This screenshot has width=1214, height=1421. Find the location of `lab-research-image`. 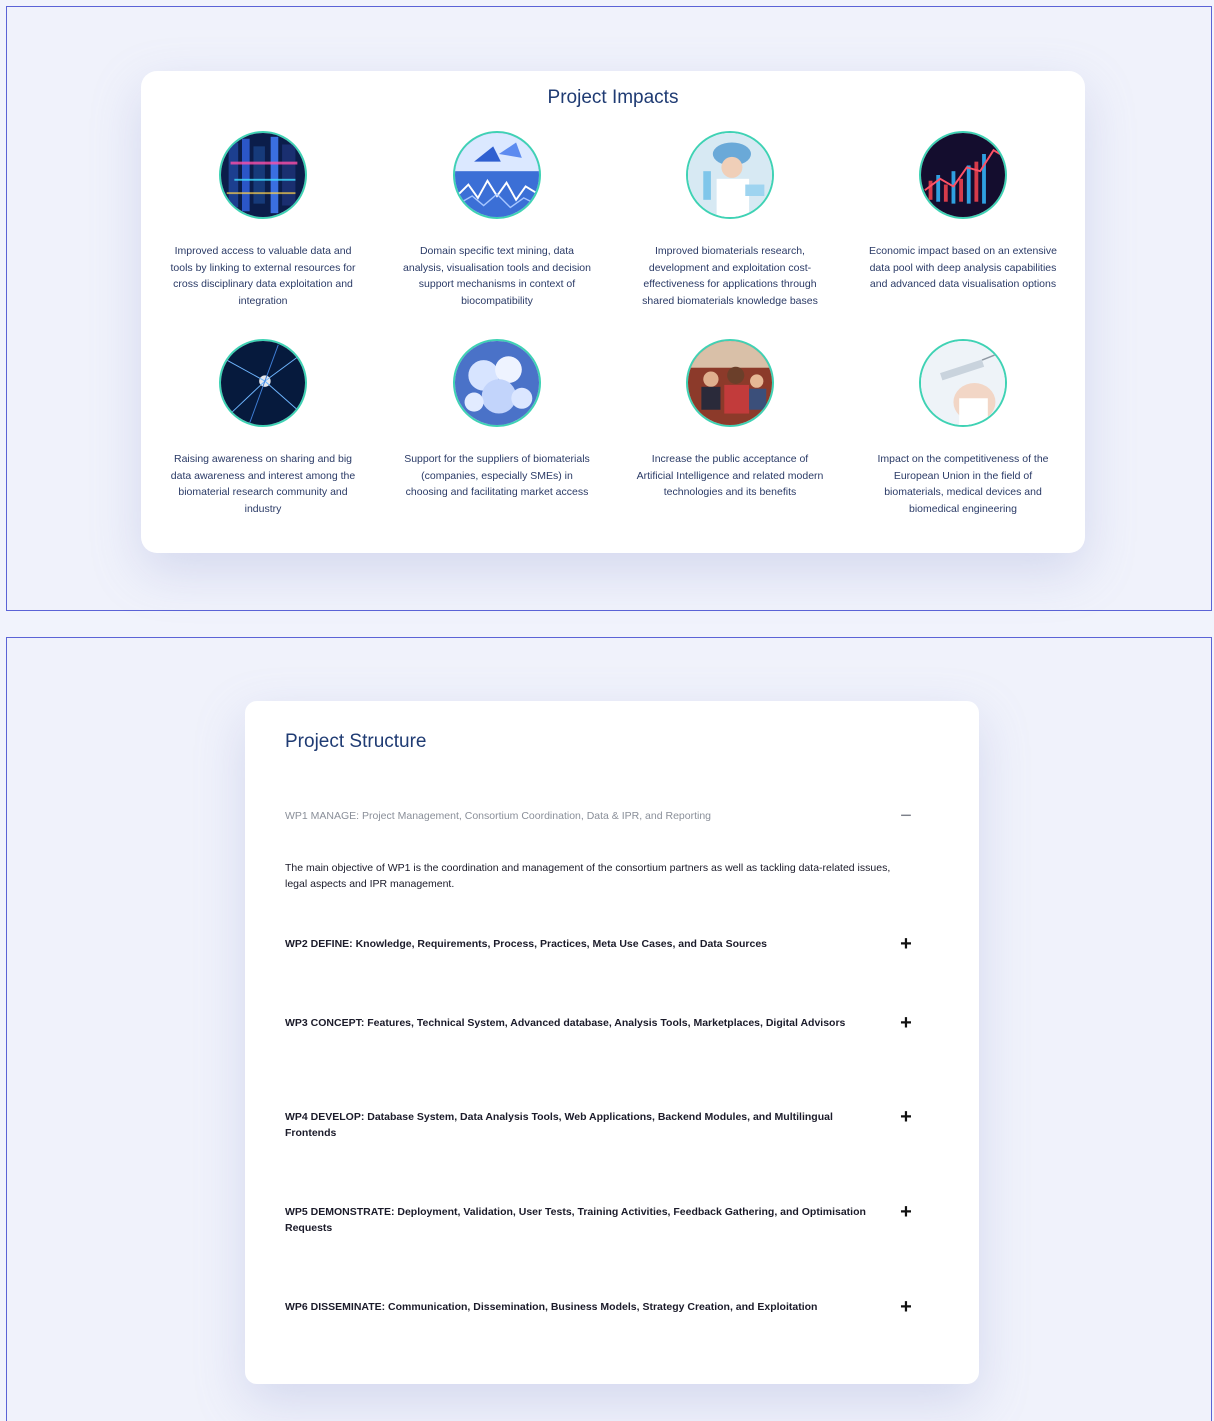

lab-research-image is located at coordinates (730, 175).